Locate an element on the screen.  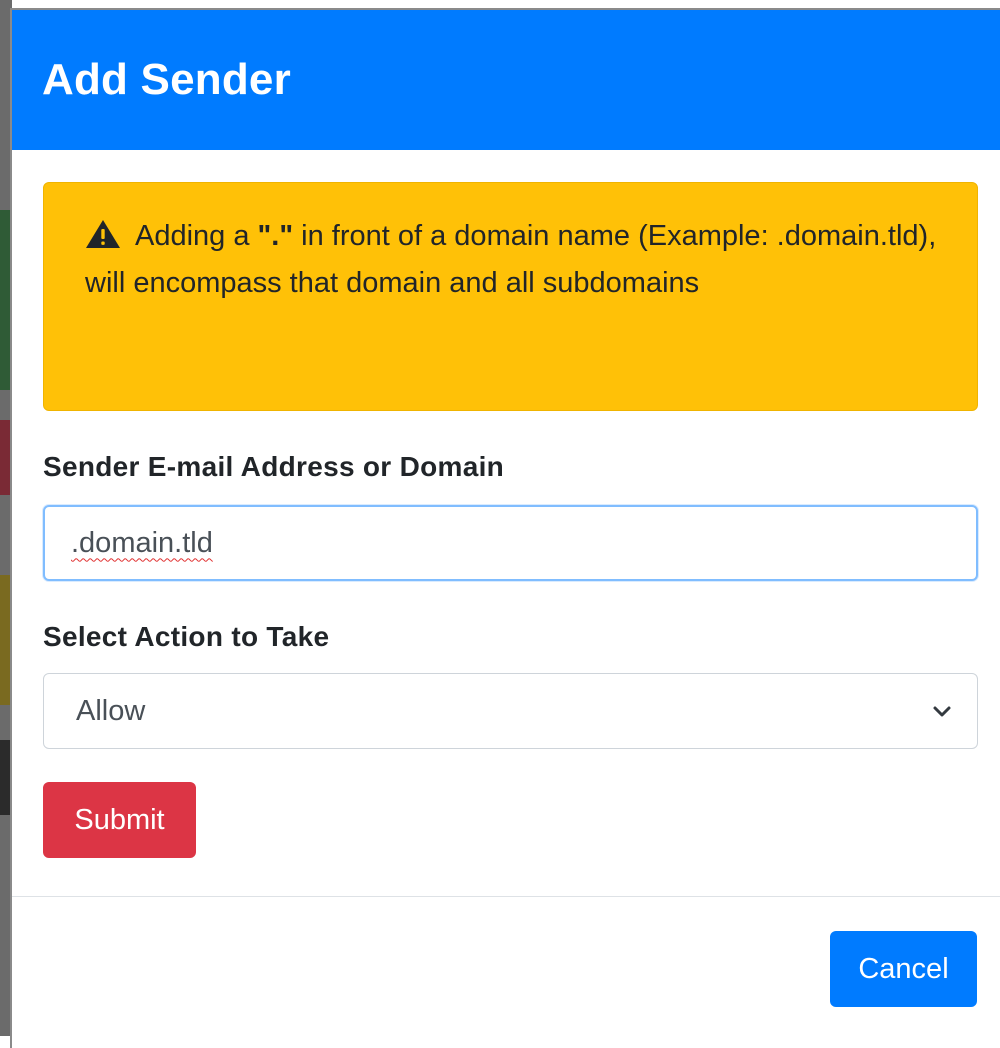
modal-header: Add Sender is located at coordinates (506, 80).